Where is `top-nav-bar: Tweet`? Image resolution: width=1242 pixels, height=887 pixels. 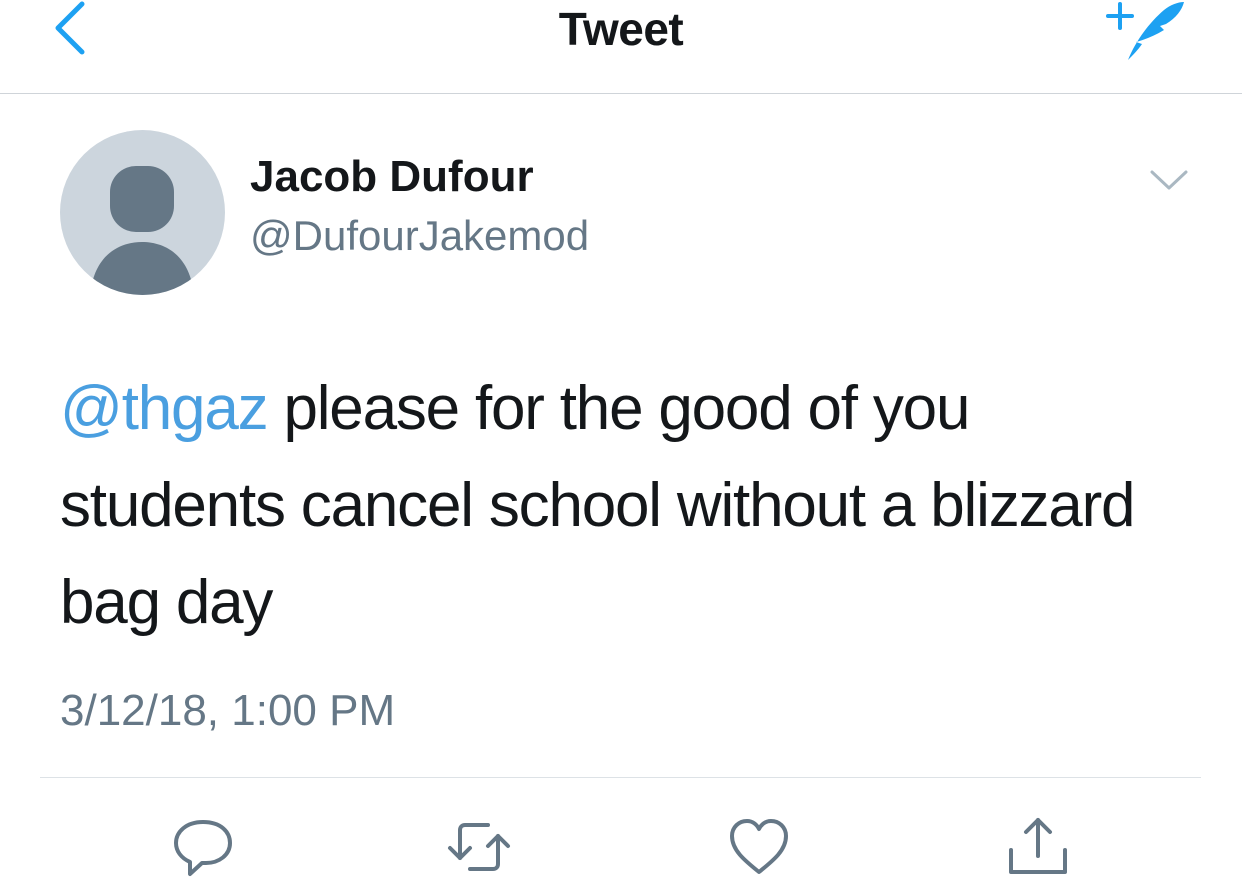
top-nav-bar: Tweet is located at coordinates (621, 47).